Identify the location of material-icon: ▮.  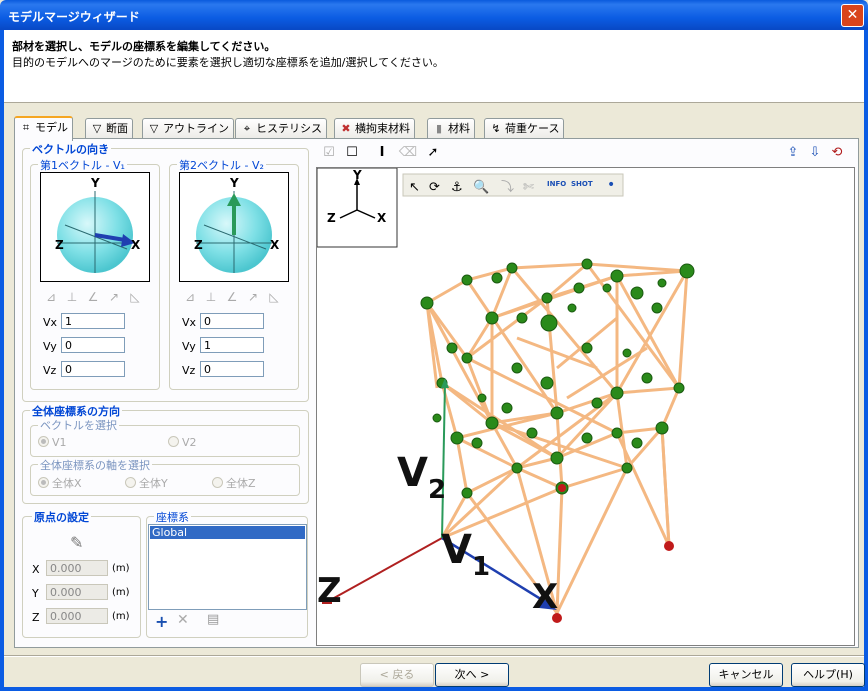
(439, 128).